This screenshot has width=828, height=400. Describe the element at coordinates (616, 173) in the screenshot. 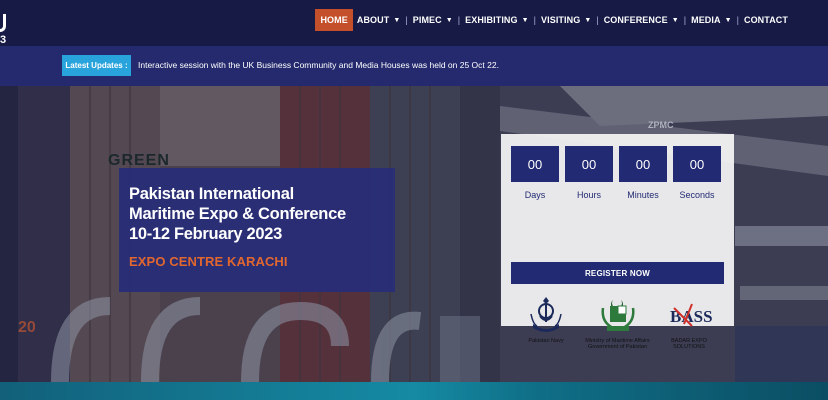

I see `countdown-timer: 00 Days 00 Hours 00 Minutes 00 Seconds` at that location.